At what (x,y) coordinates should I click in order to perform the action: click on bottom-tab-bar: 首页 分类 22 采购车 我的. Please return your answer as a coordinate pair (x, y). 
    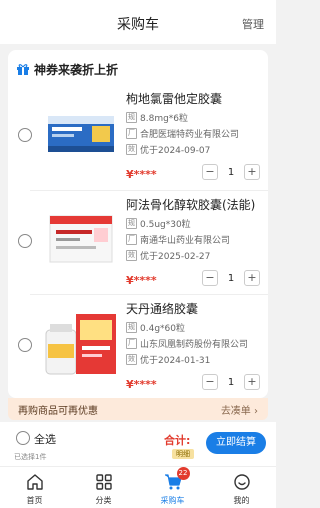
    Looking at the image, I should click on (138, 487).